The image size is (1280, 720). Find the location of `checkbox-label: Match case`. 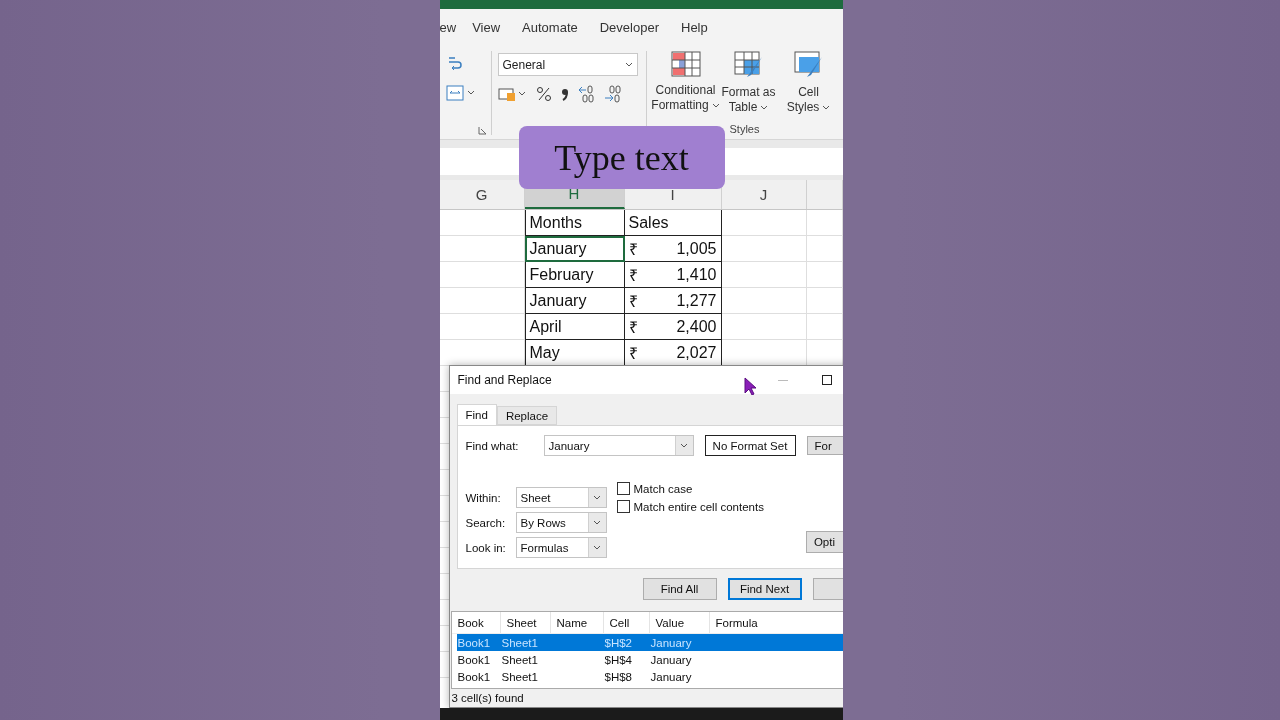

checkbox-label: Match case is located at coordinates (663, 488).